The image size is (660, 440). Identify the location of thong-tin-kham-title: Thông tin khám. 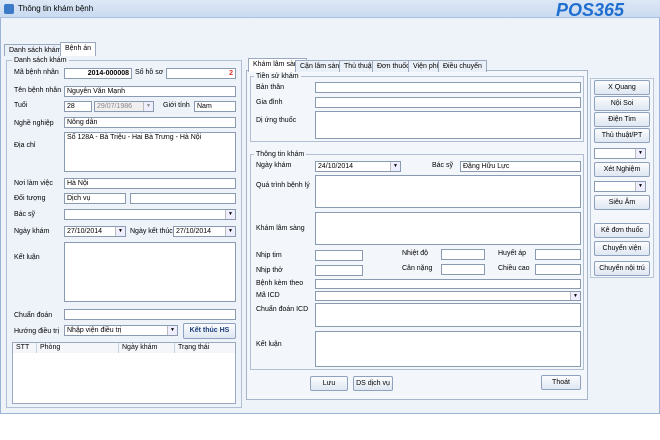
(280, 154).